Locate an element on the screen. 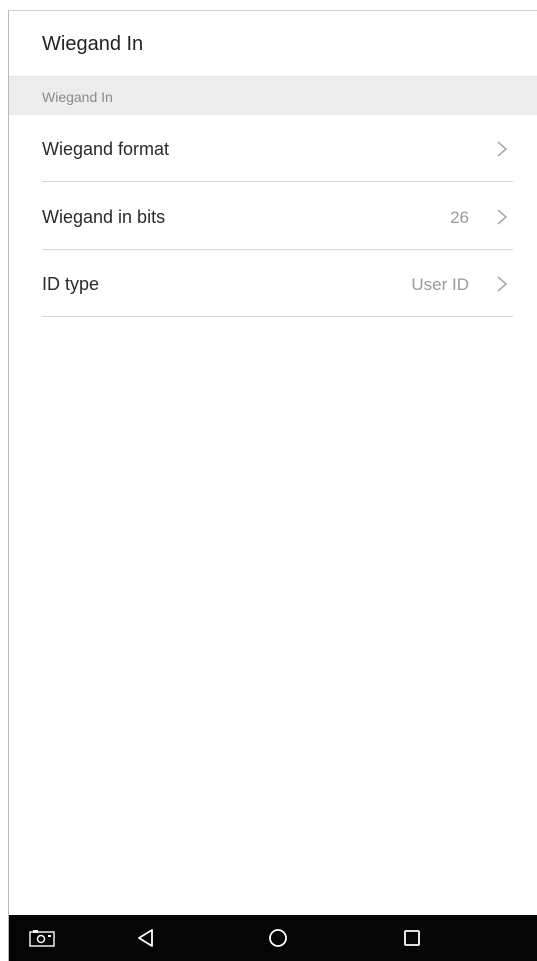 Image resolution: width=537 pixels, height=961 pixels. home-button is located at coordinates (278, 938).